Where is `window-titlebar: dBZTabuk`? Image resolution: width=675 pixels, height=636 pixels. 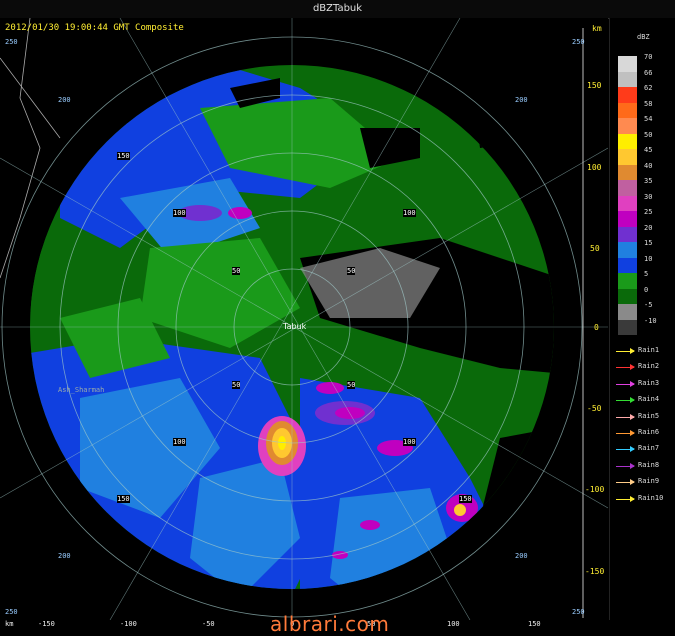 window-titlebar: dBZTabuk is located at coordinates (337, 9).